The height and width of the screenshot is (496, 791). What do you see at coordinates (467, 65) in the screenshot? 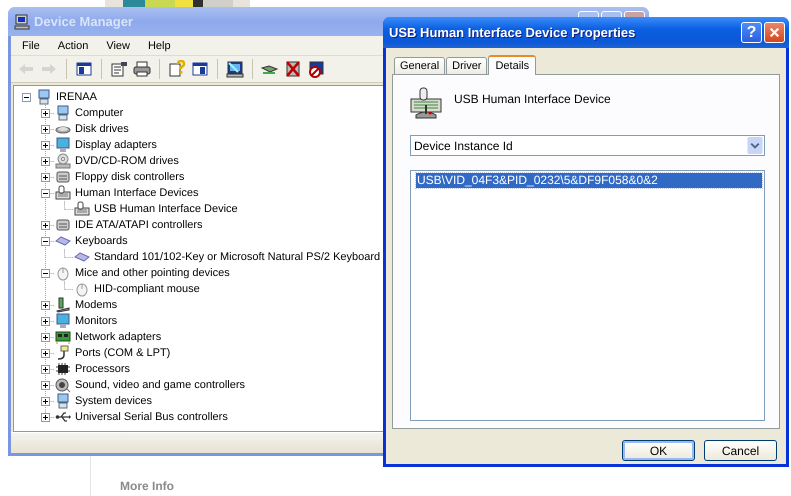
I see `tab: Driver` at bounding box center [467, 65].